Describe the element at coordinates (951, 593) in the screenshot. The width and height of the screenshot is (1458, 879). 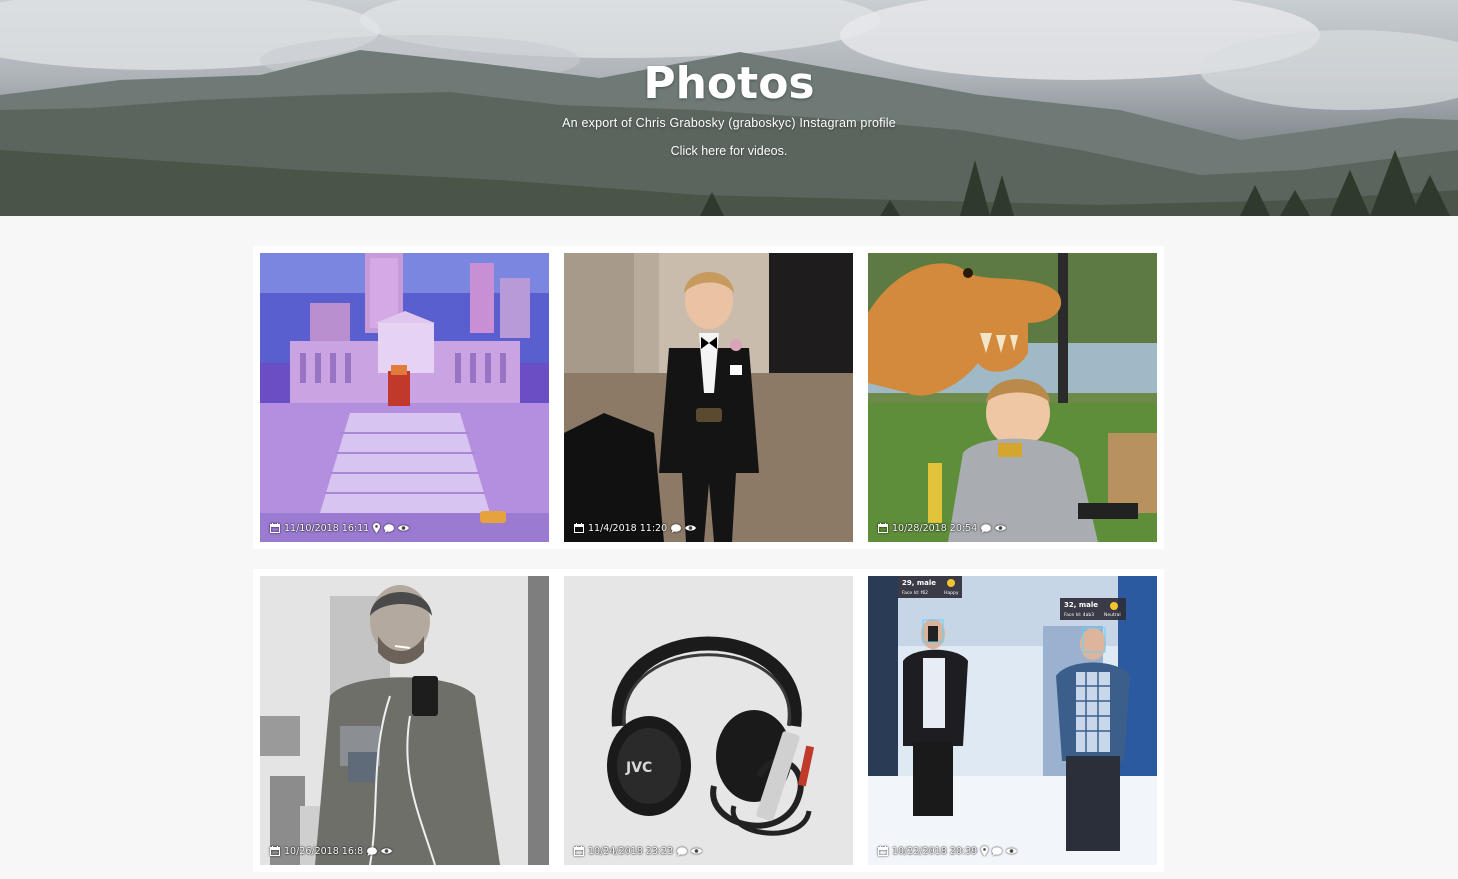
I see `face-tag-mood: Happy` at that location.